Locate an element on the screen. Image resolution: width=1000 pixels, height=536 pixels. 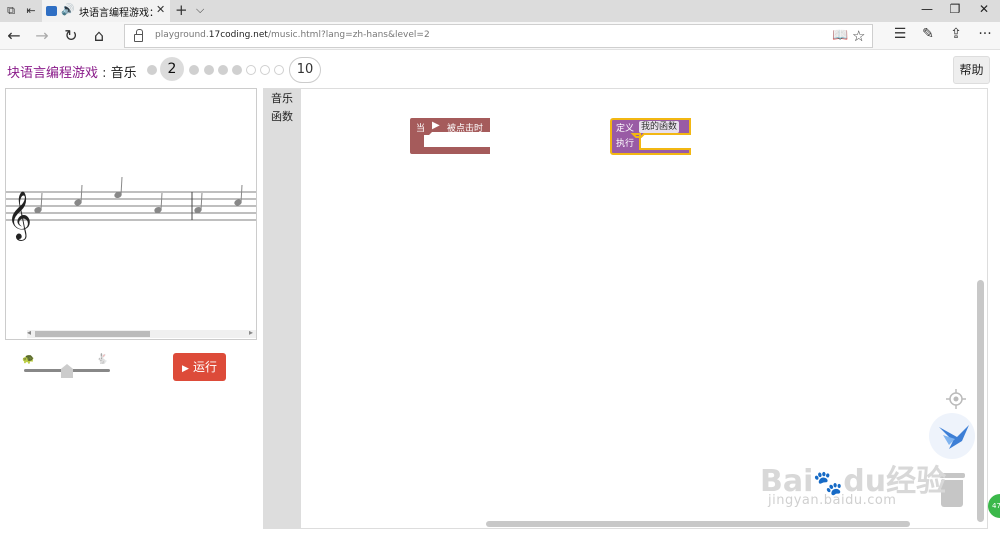
music-staff: 𝄞 is located at coordinates (131, 208).